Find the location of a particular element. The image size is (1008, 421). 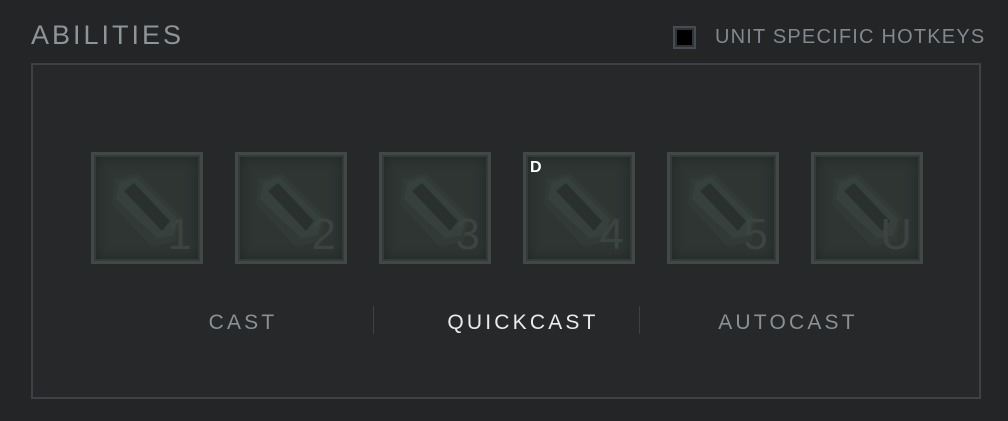

ability-slot-2: 2 is located at coordinates (291, 208).